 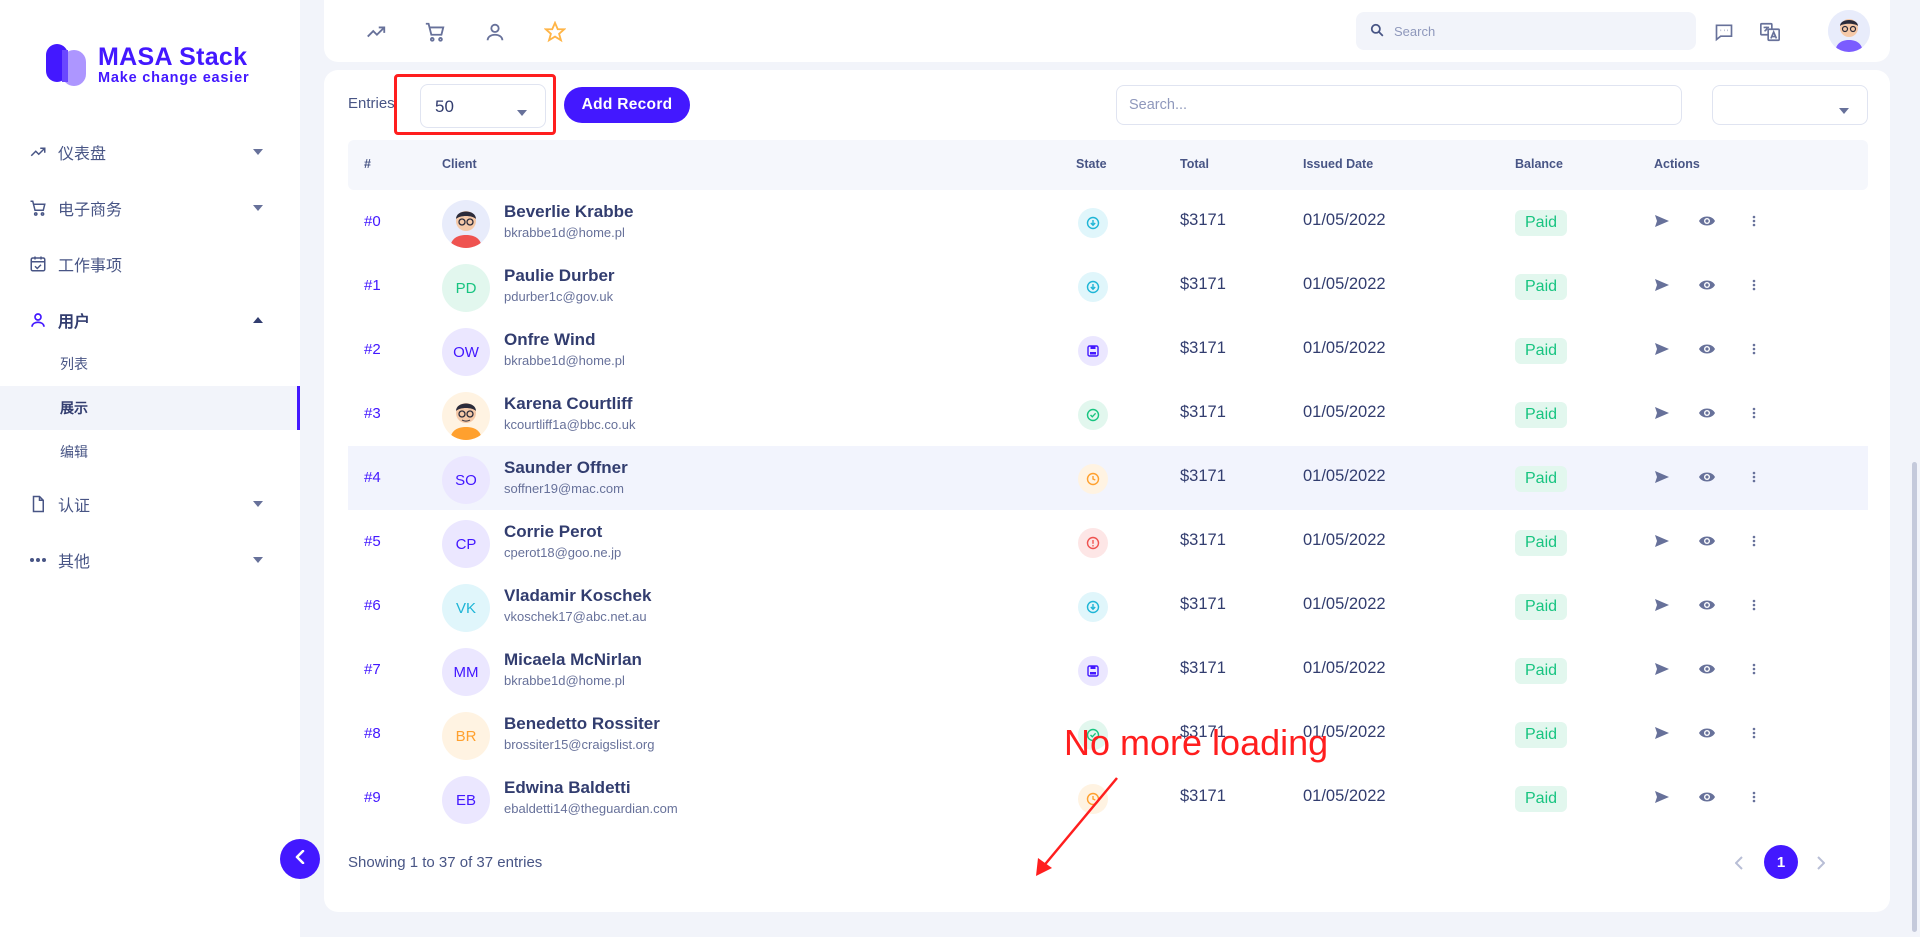 What do you see at coordinates (1203, 796) in the screenshot?
I see `invoice-total: $3171` at bounding box center [1203, 796].